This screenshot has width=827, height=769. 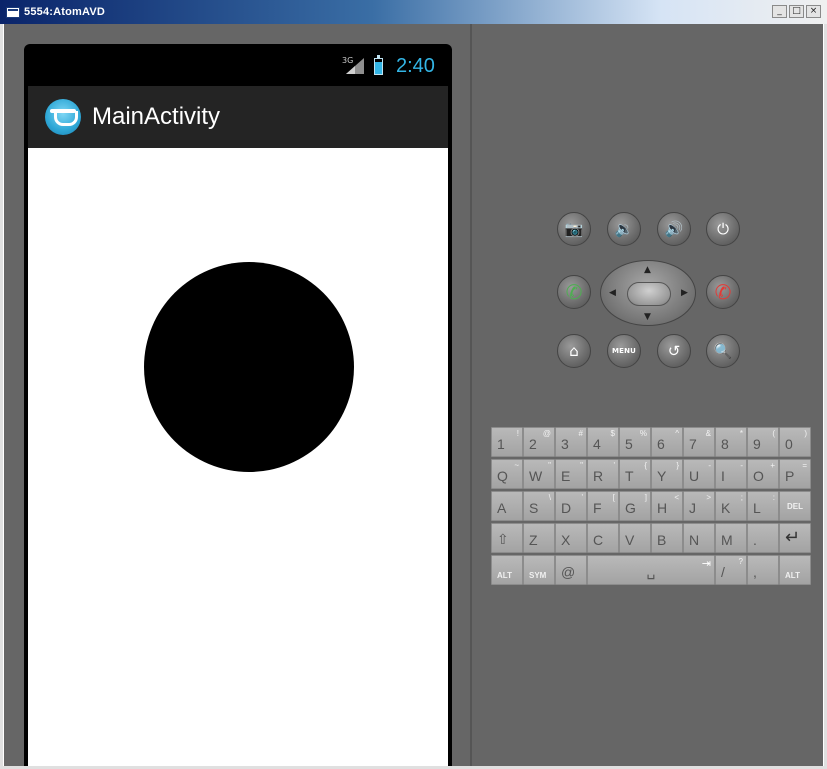 I want to click on action-bar: MainActivity, so click(x=238, y=117).